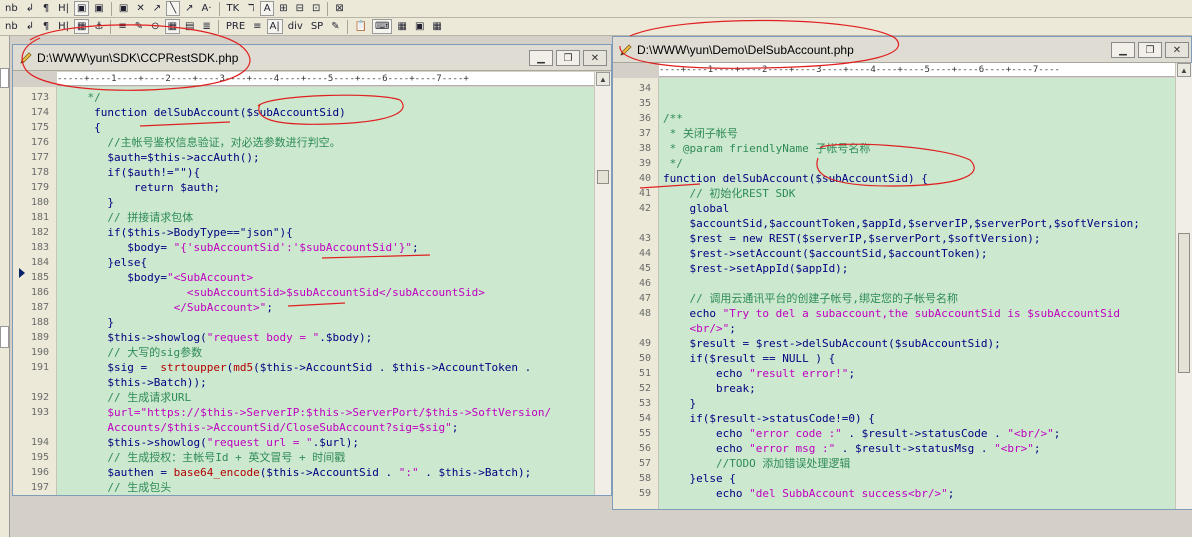 This screenshot has height=537, width=1192. What do you see at coordinates (327, 277) in the screenshot?
I see `code-line: $body="<SubAccount>` at bounding box center [327, 277].